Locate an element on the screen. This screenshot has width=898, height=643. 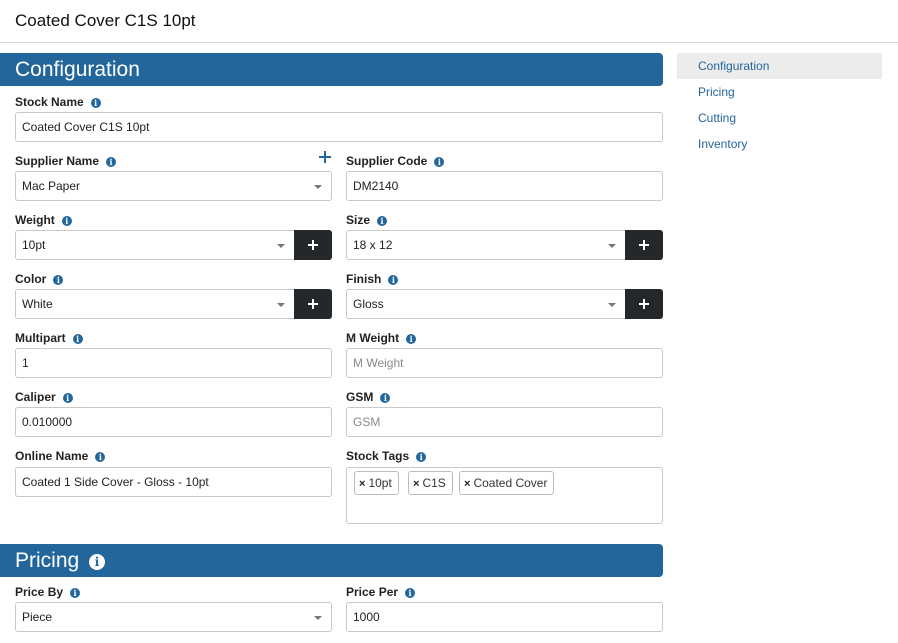
add-color-button is located at coordinates (313, 304).